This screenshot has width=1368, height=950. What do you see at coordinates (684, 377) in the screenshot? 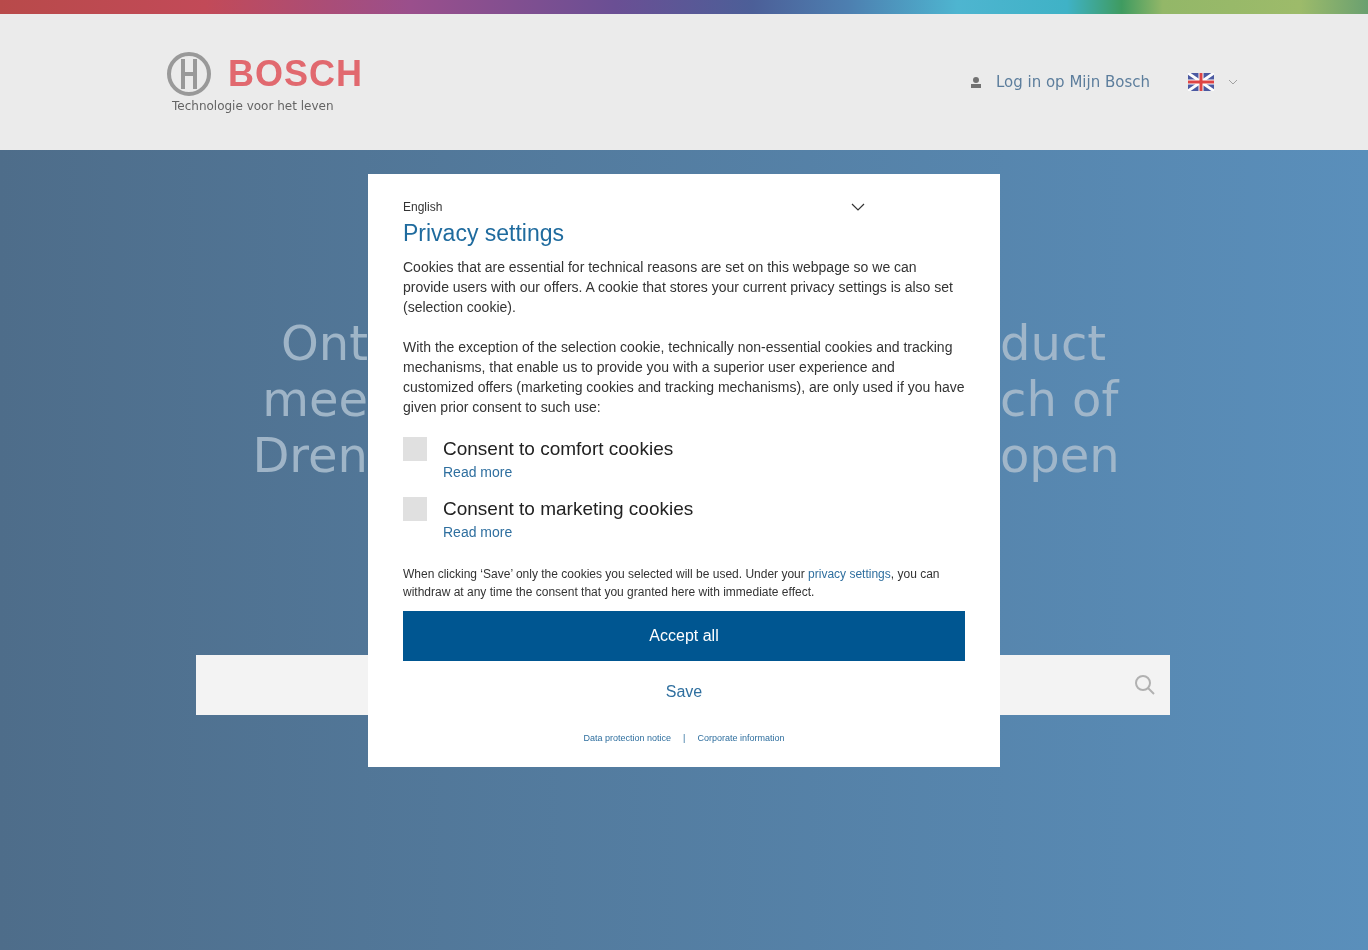
I see `dialog-paragraph: With the exception of the selection cookie, technically non-essential cookies and tracking mechanisms, that enable us to provide you with a superior user experience and customized offers (marketing cookies and tracking mechanisms), are only used if you have given prior consent to such use:` at bounding box center [684, 377].